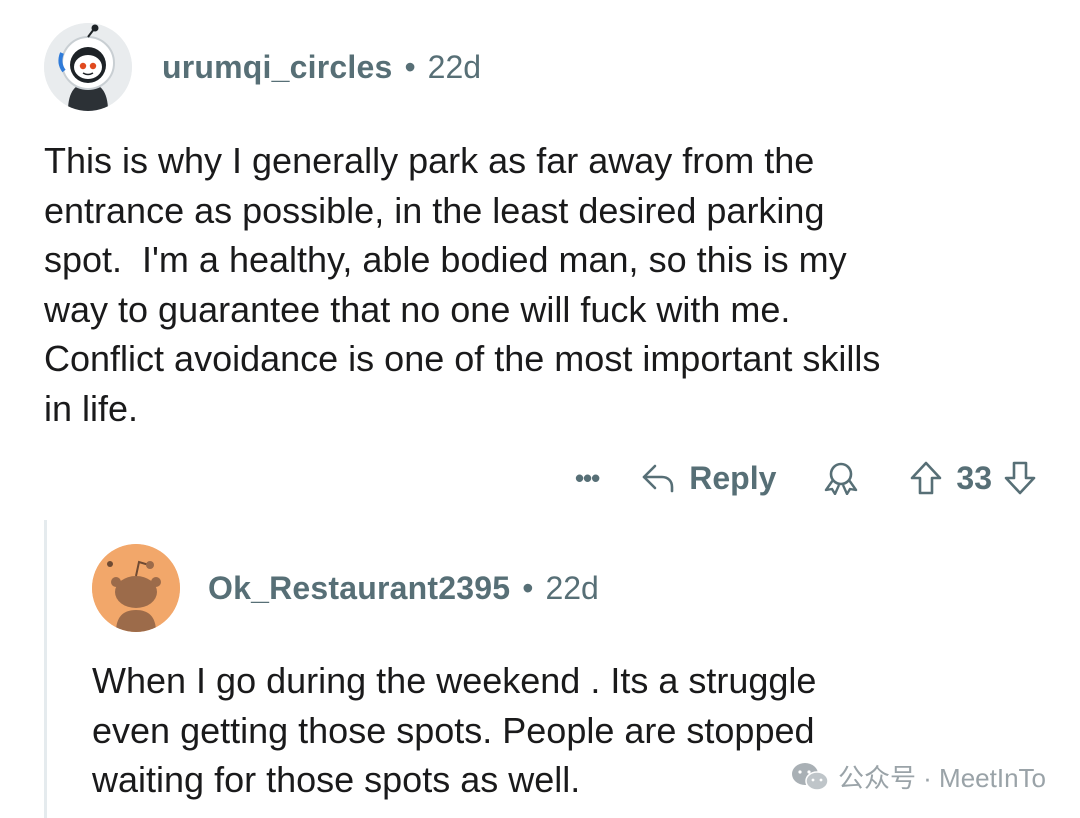 The image size is (1080, 818). Describe the element at coordinates (587, 478) in the screenshot. I see `more-options-button: •••` at that location.